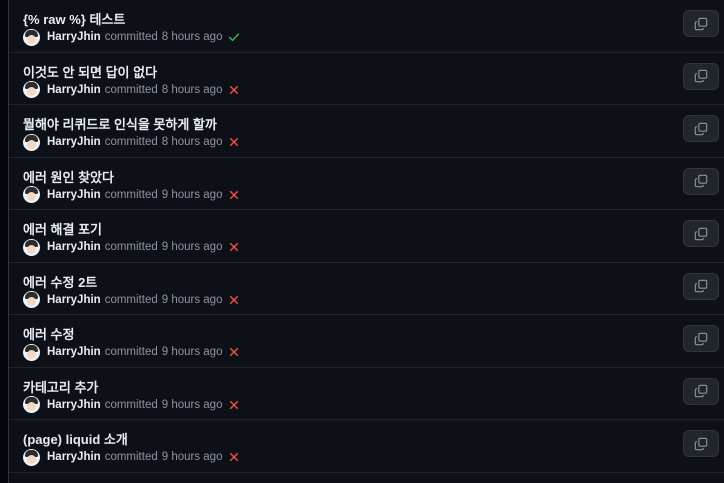 This screenshot has height=483, width=724. What do you see at coordinates (68, 176) in the screenshot?
I see `commit-title-link: 에러 원인 찾았다` at bounding box center [68, 176].